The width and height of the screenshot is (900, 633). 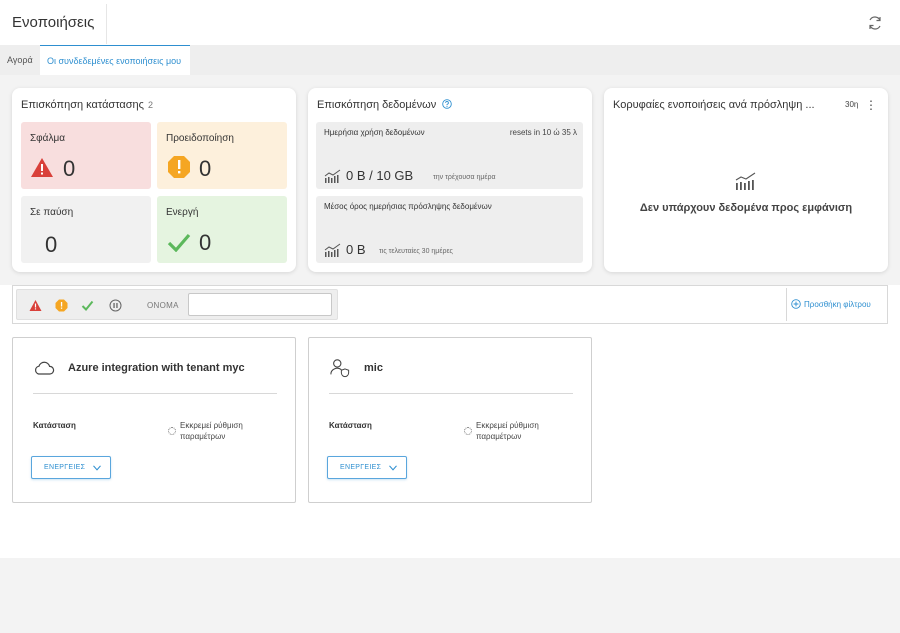 I want to click on status-tile-active: Ενεργή 0, so click(x=222, y=229).